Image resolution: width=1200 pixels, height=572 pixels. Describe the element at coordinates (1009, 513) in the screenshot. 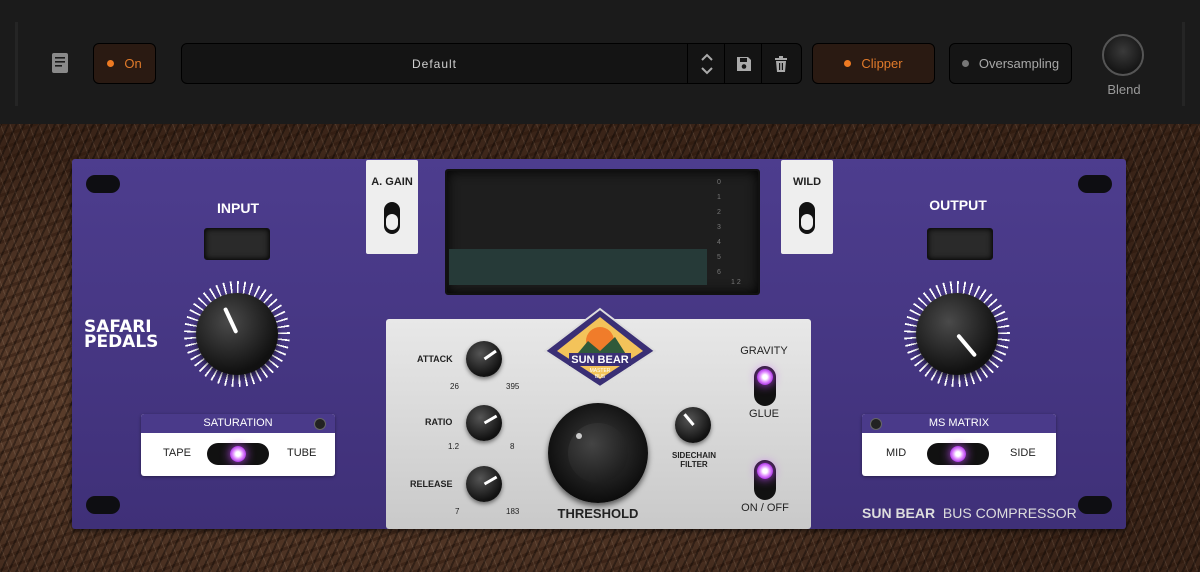

I see `product-subtitle: BUS COMPRESSOR` at that location.